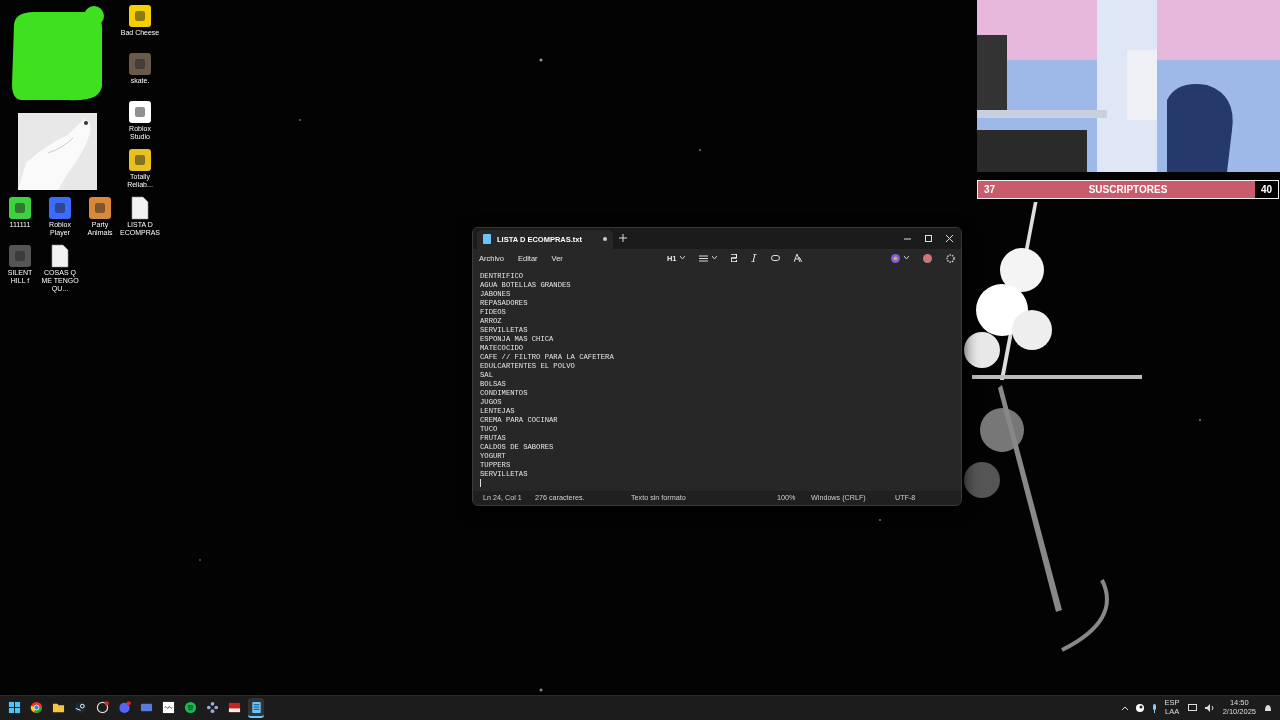 The width and height of the screenshot is (1280, 720). What do you see at coordinates (1268, 708) in the screenshot?
I see `notification-icon` at bounding box center [1268, 708].